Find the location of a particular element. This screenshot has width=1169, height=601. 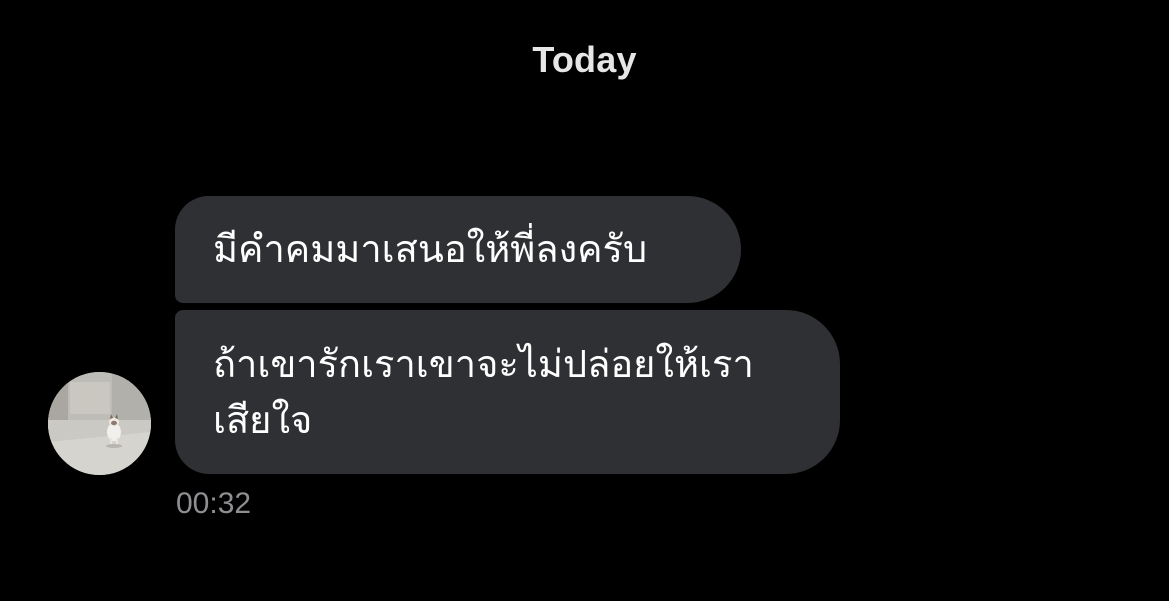

date-header: Today is located at coordinates (584, 59).